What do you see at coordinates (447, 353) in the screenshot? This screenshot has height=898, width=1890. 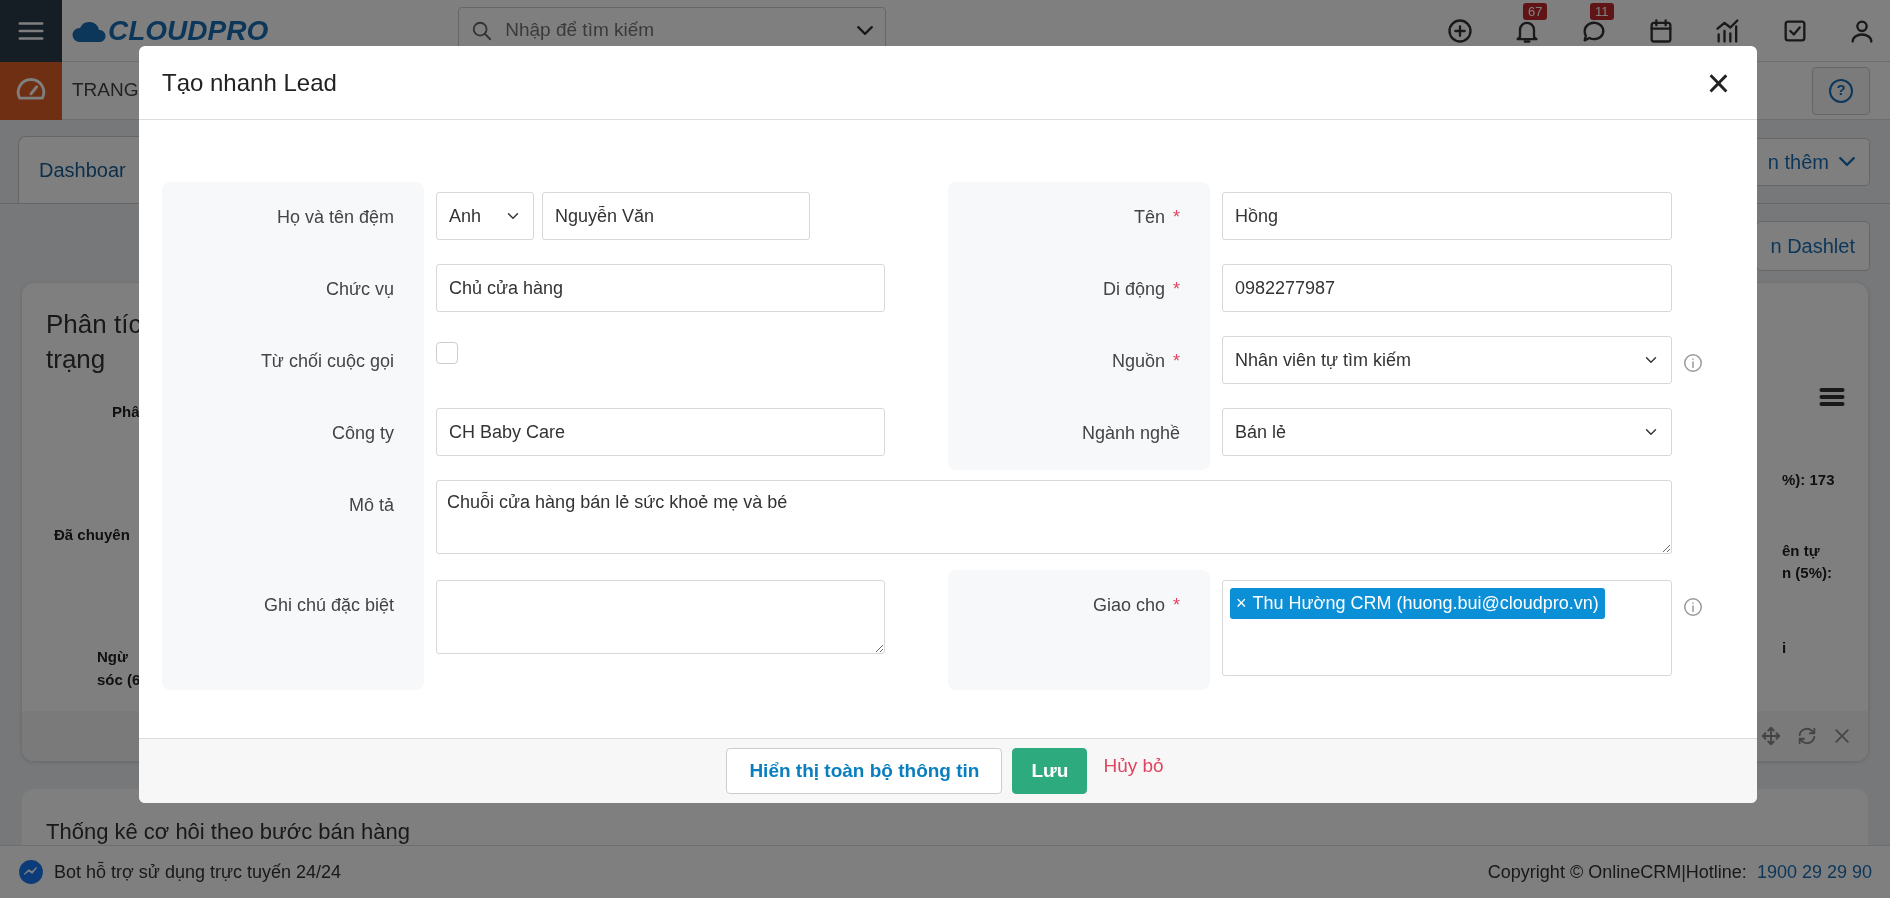 I see `checkbox` at bounding box center [447, 353].